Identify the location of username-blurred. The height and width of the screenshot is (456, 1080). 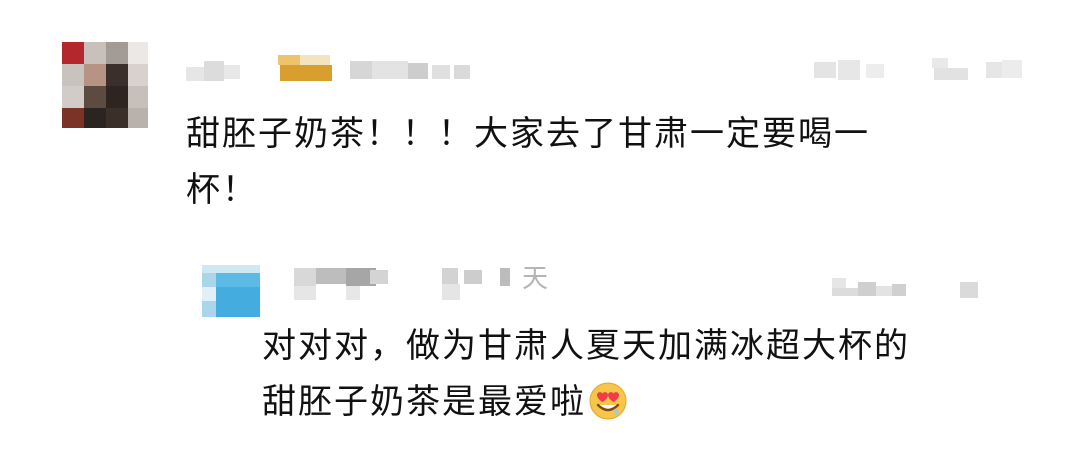
(328, 68).